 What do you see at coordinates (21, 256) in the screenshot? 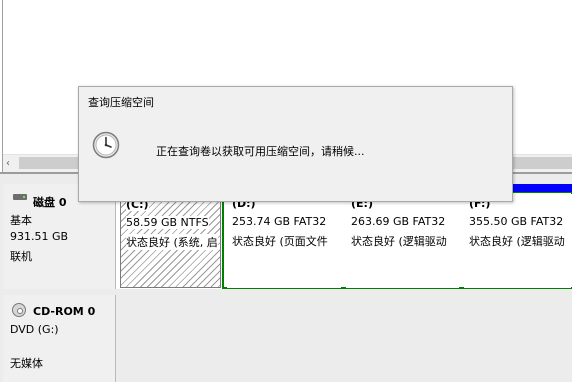
I see `disk-status: 联机` at bounding box center [21, 256].